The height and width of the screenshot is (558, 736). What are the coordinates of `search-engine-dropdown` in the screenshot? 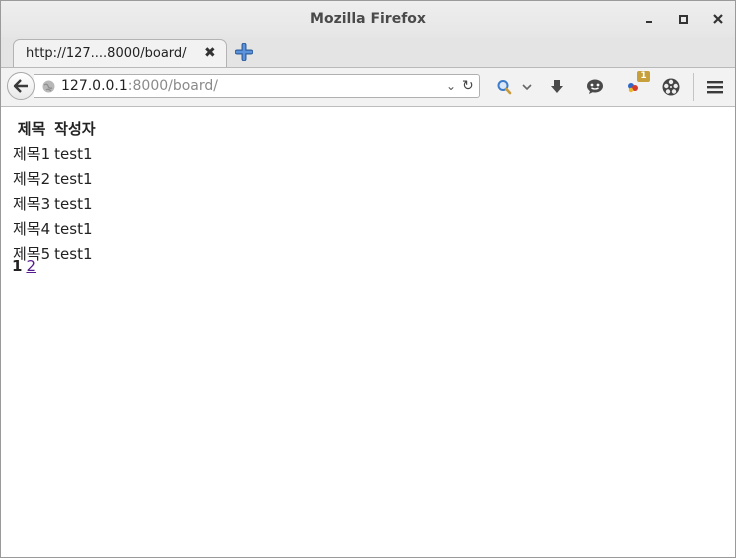 It's located at (527, 87).